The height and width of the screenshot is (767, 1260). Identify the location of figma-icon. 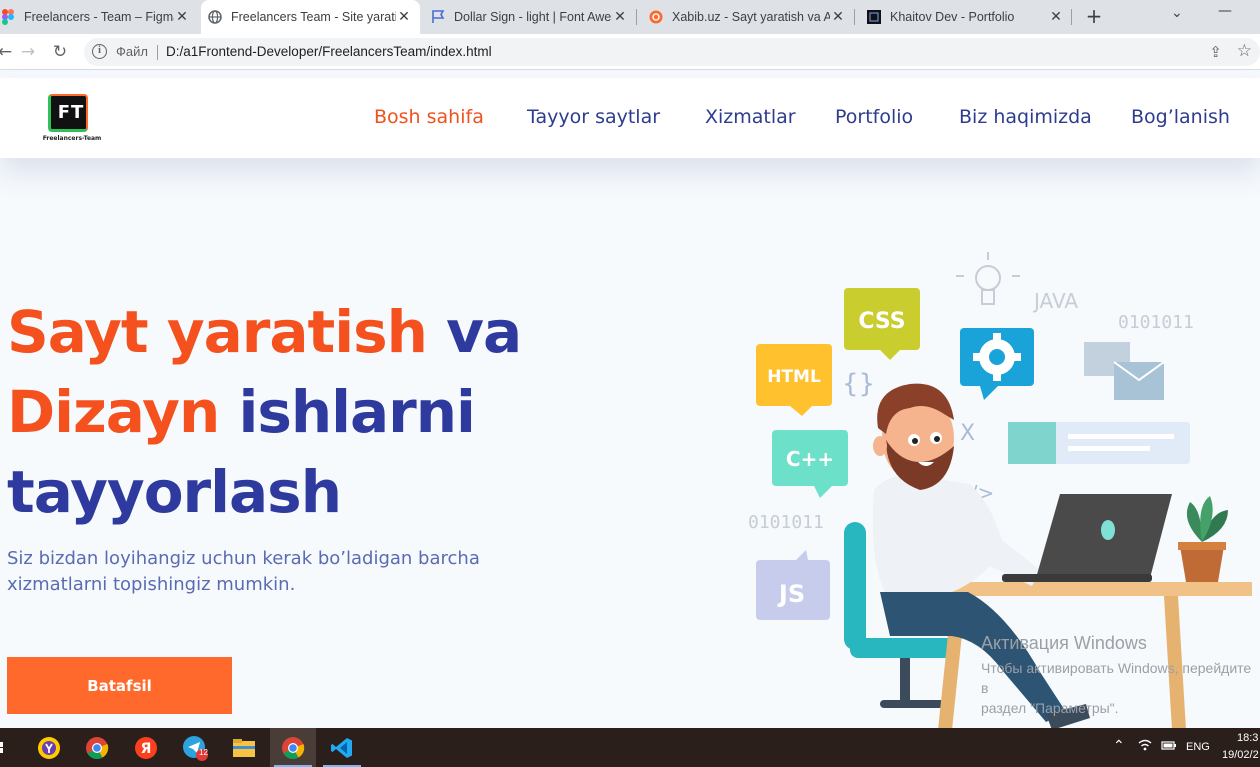
(8, 17).